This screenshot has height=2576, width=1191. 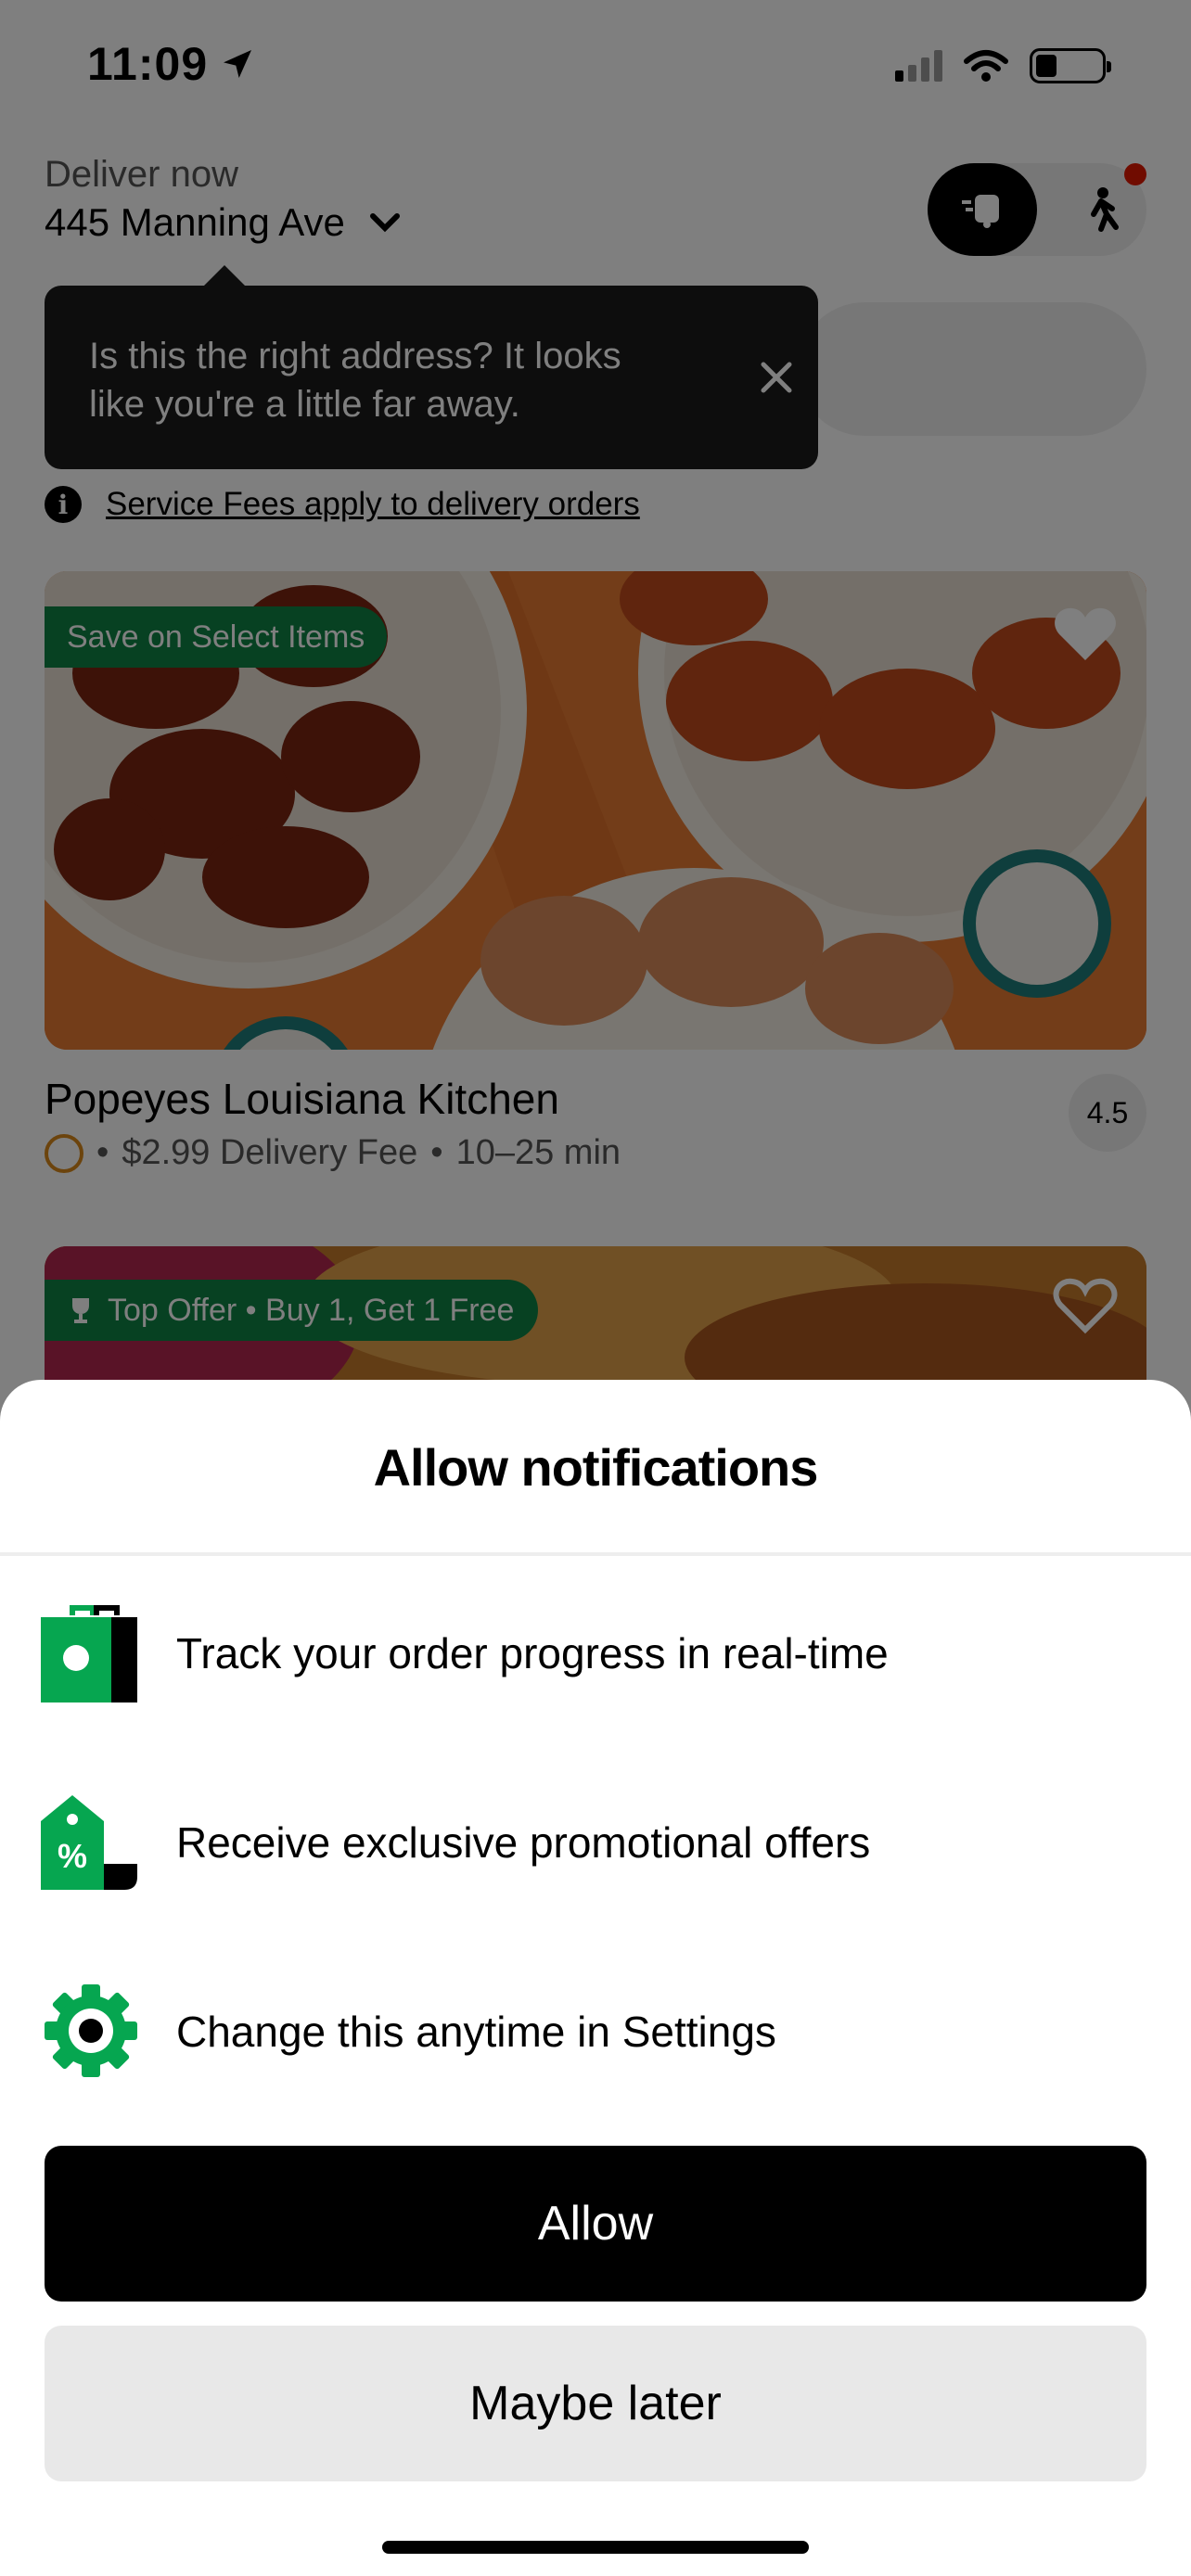 I want to click on home-indicator, so click(x=595, y=2547).